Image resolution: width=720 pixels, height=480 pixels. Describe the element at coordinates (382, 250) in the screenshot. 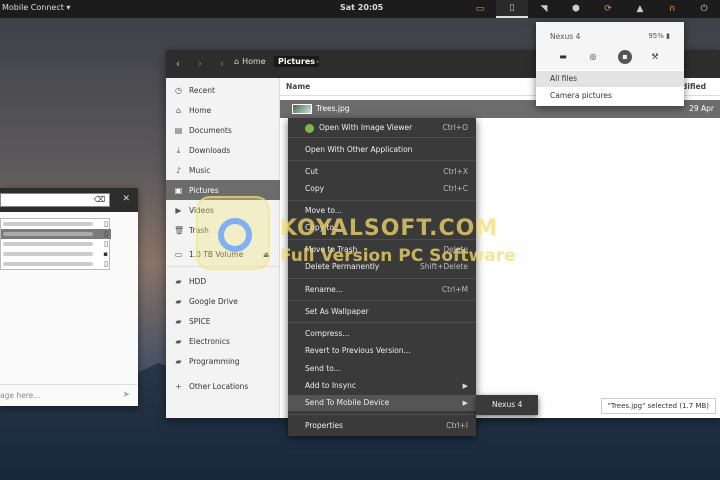

I see `menu-item-move-to-trash: Move to Trash Delete` at that location.